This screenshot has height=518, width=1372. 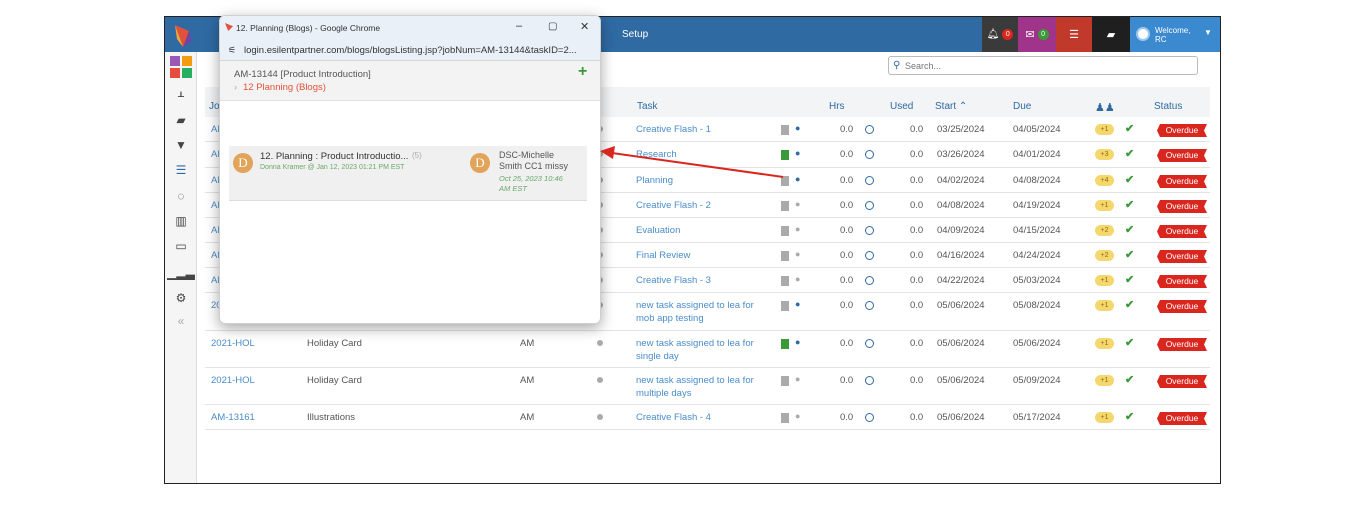 What do you see at coordinates (607, 152) in the screenshot?
I see `arrow-head` at bounding box center [607, 152].